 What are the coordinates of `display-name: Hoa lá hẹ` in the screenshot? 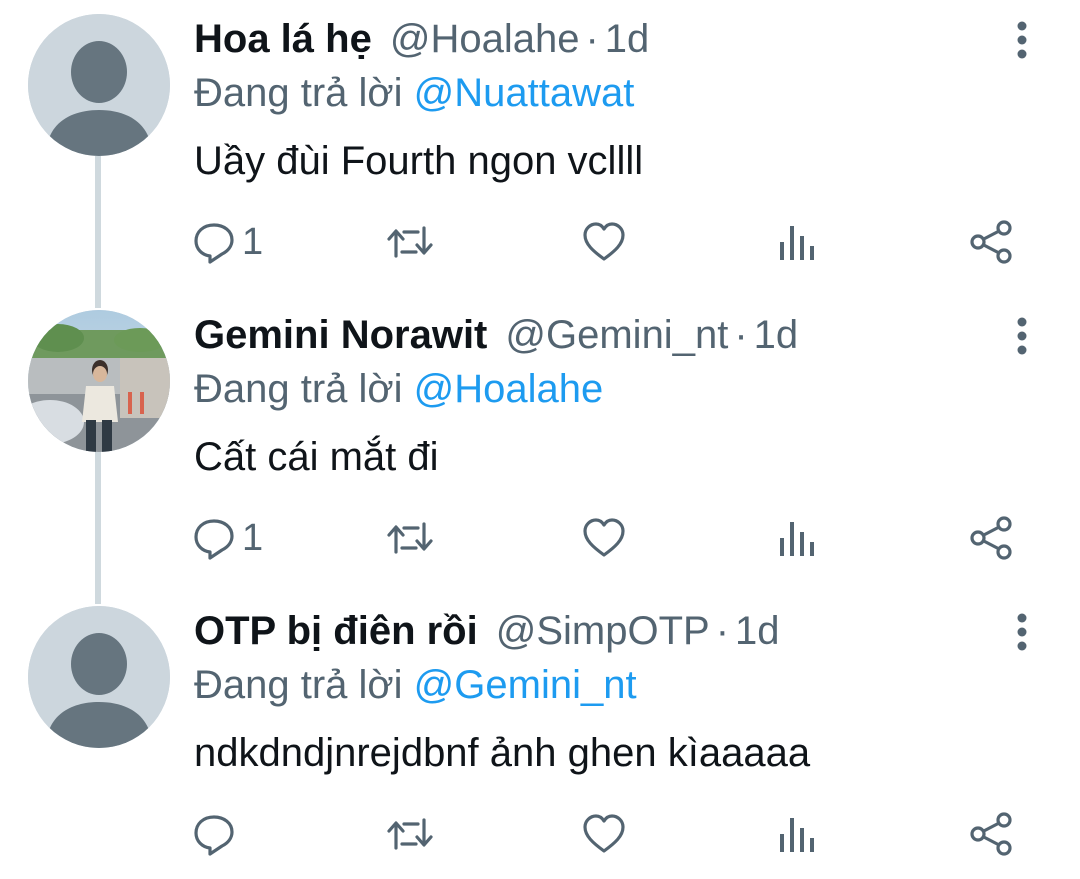 It's located at (283, 39).